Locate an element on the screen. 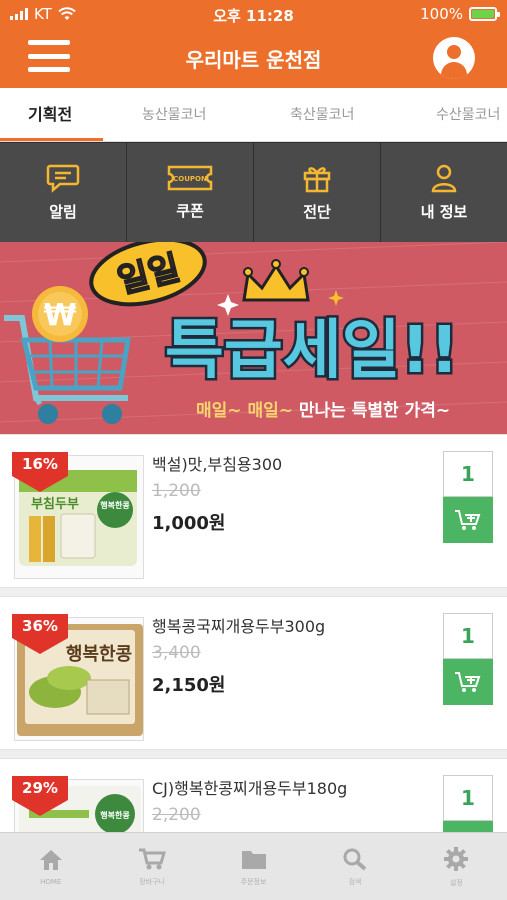  quick-myinfo-button: 내 정보 is located at coordinates (444, 192).